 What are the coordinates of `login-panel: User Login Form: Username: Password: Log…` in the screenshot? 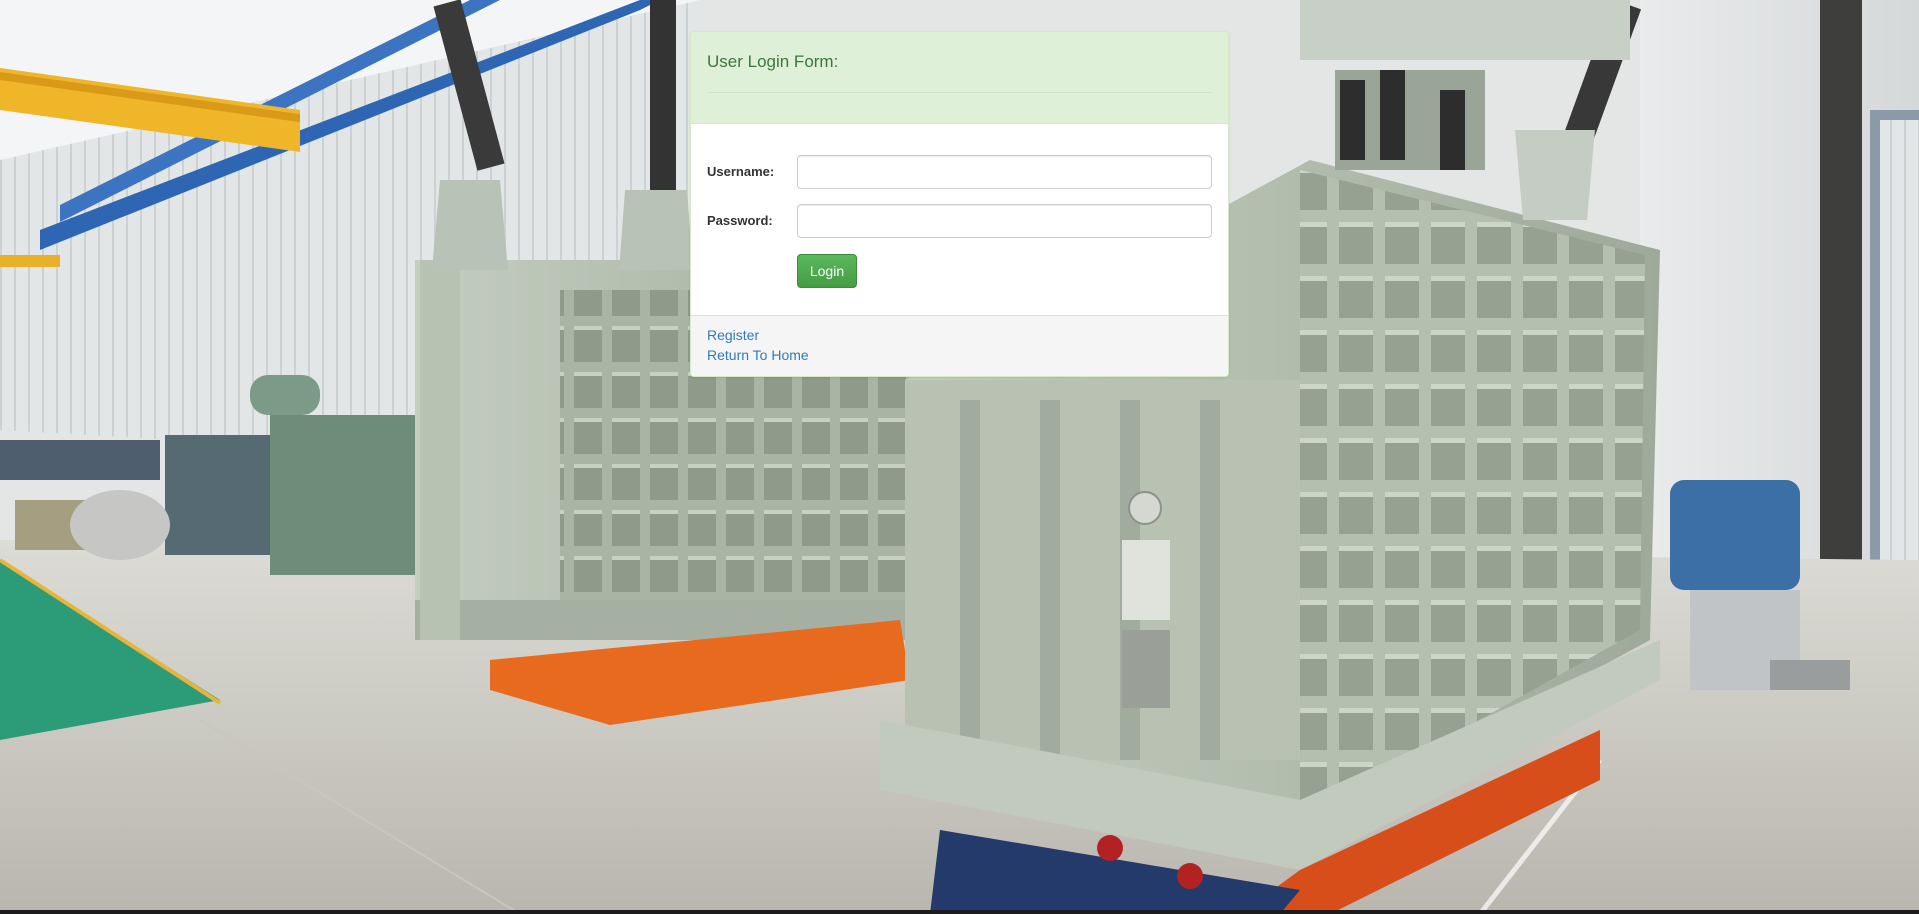 It's located at (959, 204).